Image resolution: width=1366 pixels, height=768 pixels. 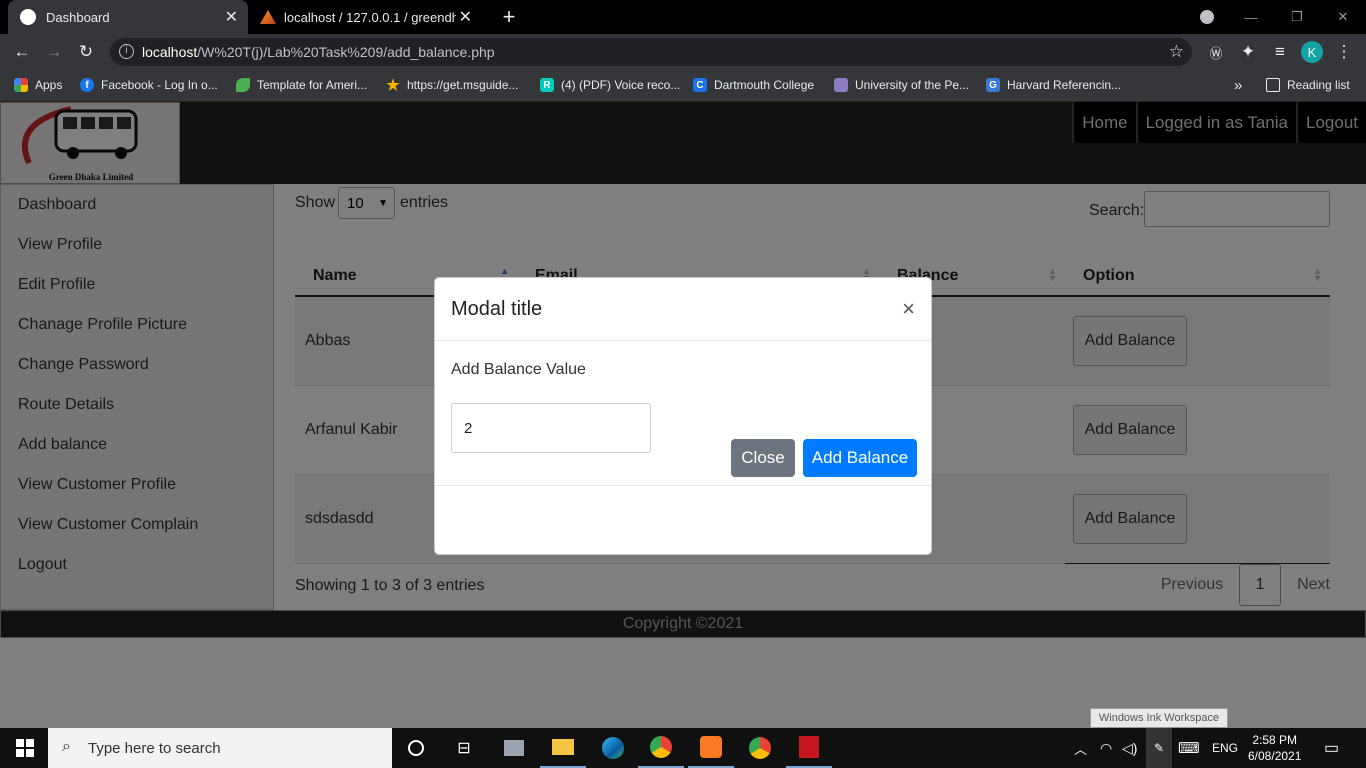 I want to click on info-icon: i, so click(x=126, y=51).